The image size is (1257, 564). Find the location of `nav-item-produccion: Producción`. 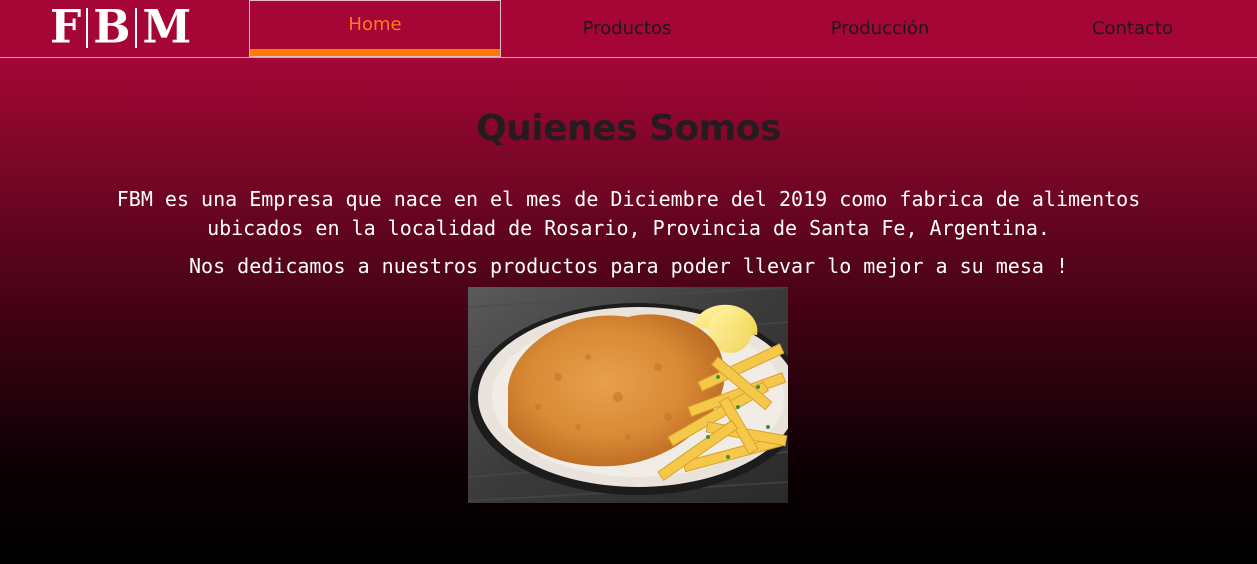

nav-item-produccion: Producción is located at coordinates (880, 28).